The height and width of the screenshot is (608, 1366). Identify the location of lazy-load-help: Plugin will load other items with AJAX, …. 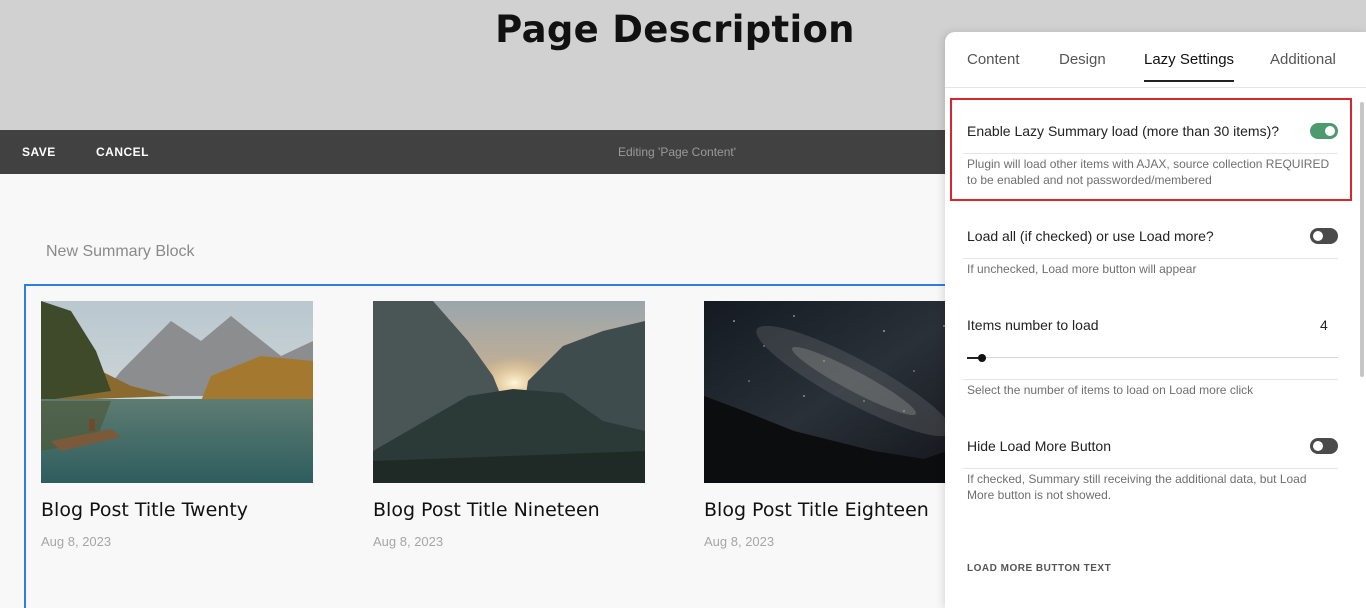
(1148, 172).